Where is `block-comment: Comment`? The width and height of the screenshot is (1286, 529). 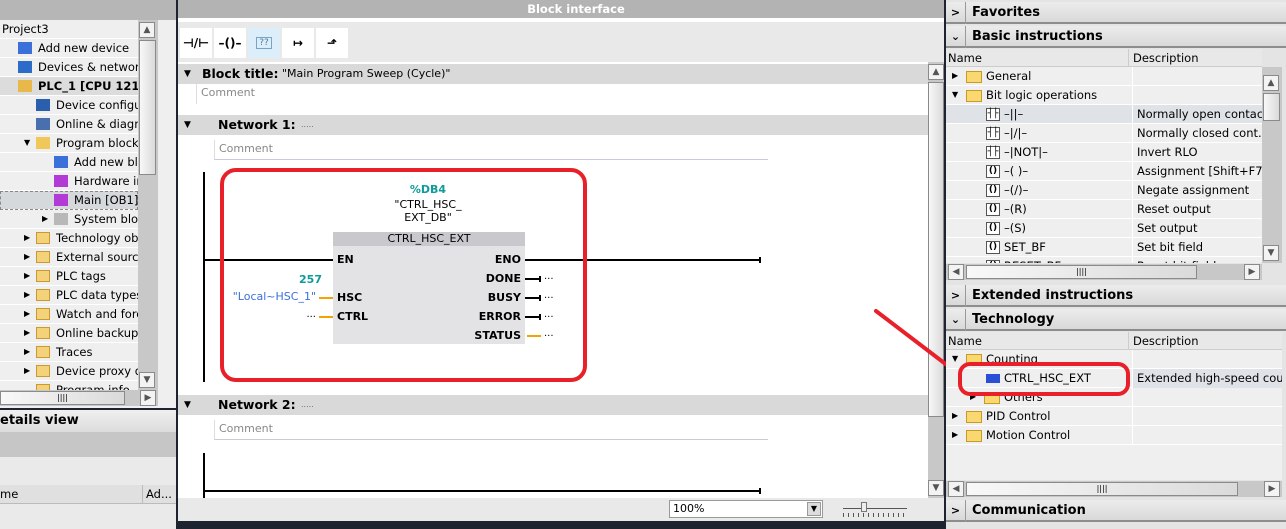 block-comment: Comment is located at coordinates (561, 94).